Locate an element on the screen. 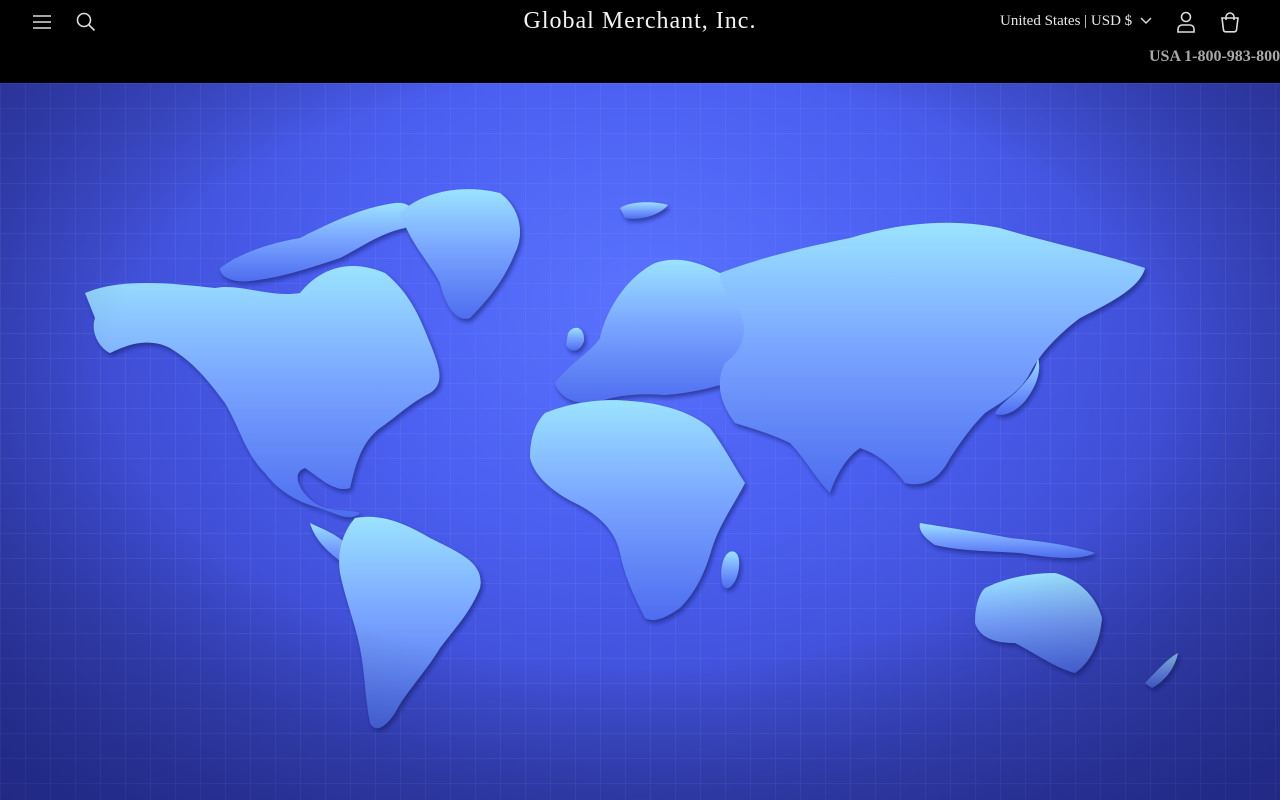 The image size is (1280, 800). locale-label: United States | USD $ is located at coordinates (1066, 21).